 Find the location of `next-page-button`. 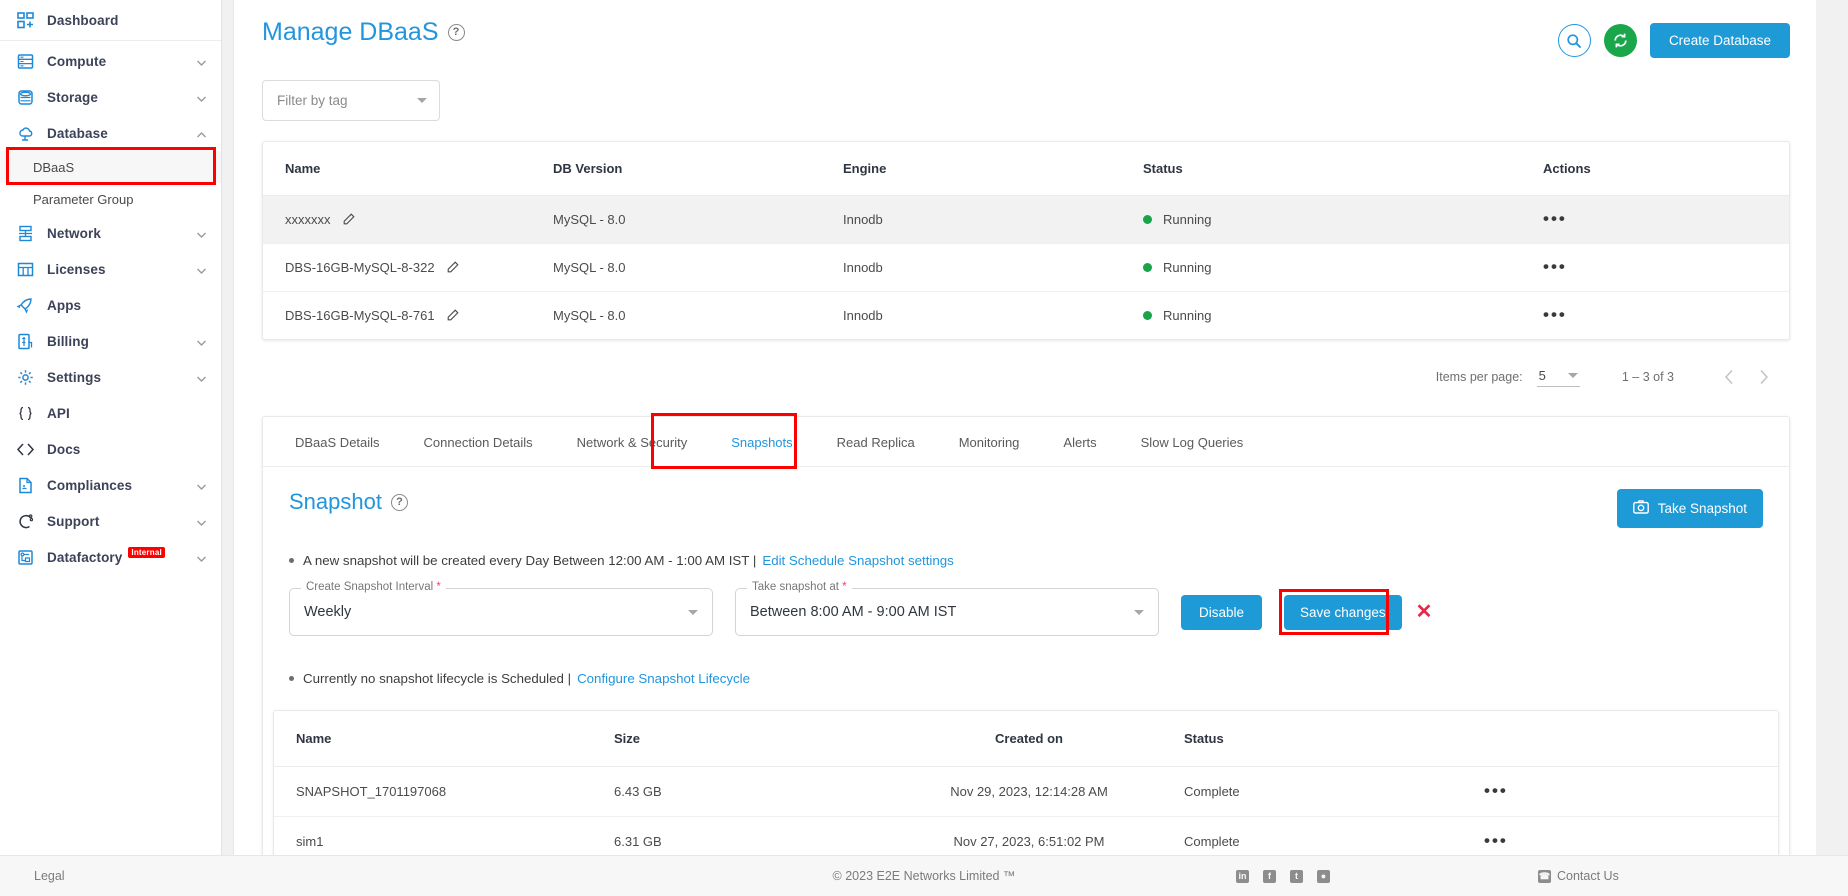

next-page-button is located at coordinates (1763, 377).